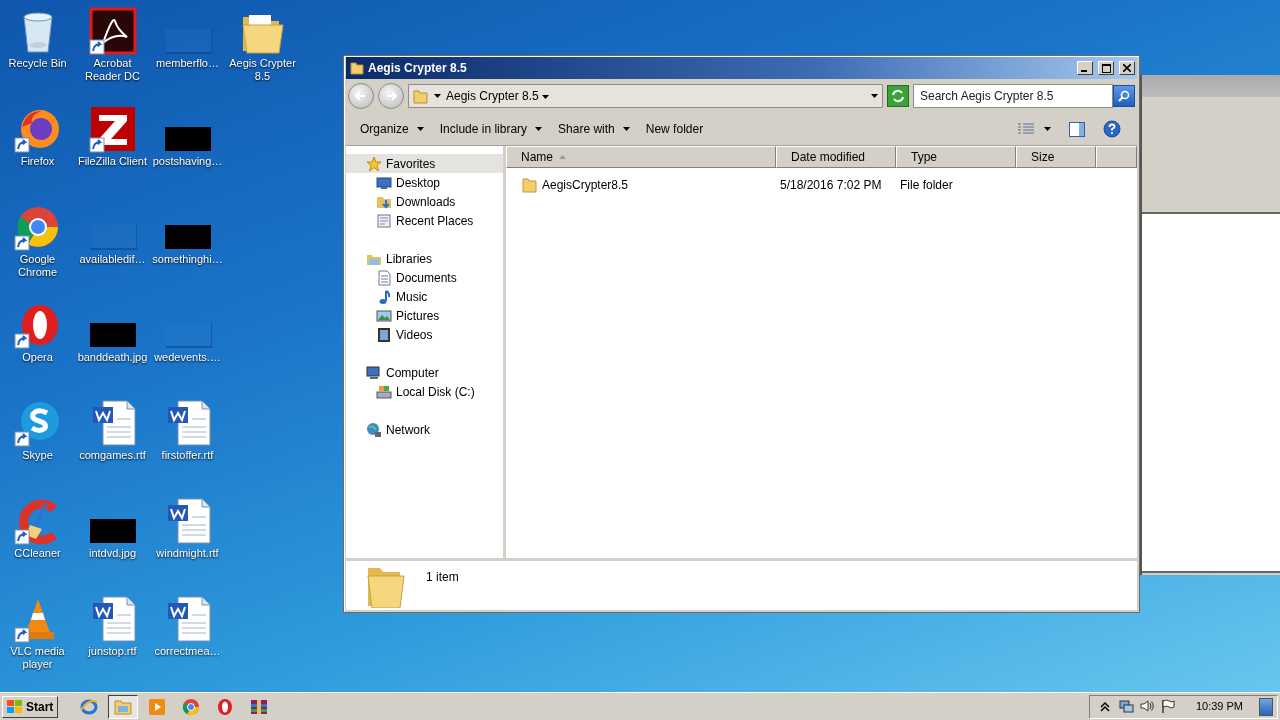 This screenshot has width=1280, height=720. I want to click on type-cell-text: File folder, so click(926, 185).